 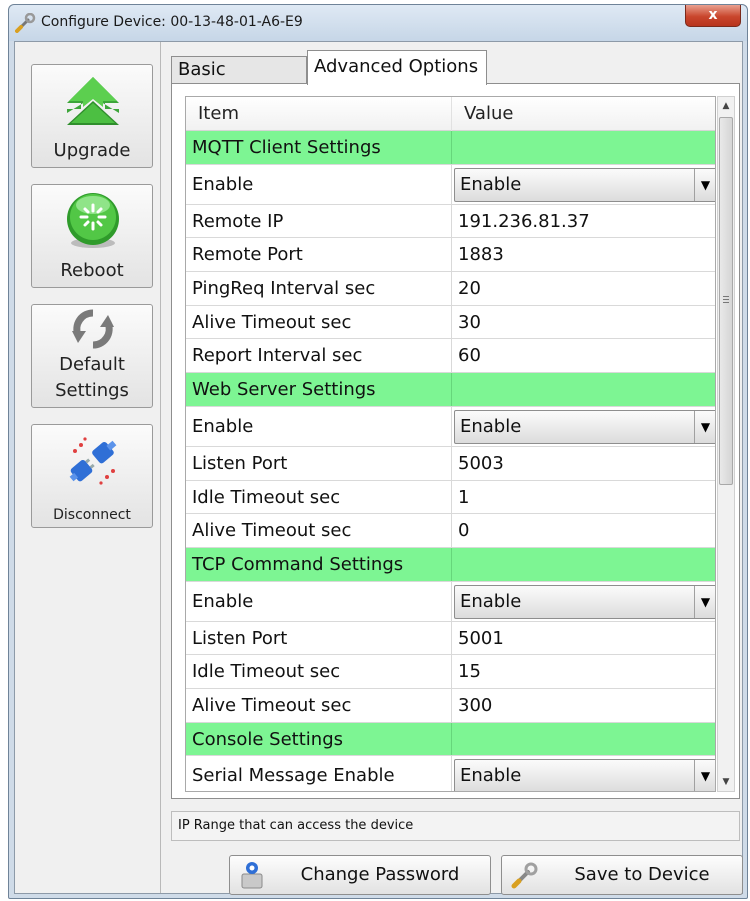 I want to click on wrench-icon, so click(x=524, y=875).